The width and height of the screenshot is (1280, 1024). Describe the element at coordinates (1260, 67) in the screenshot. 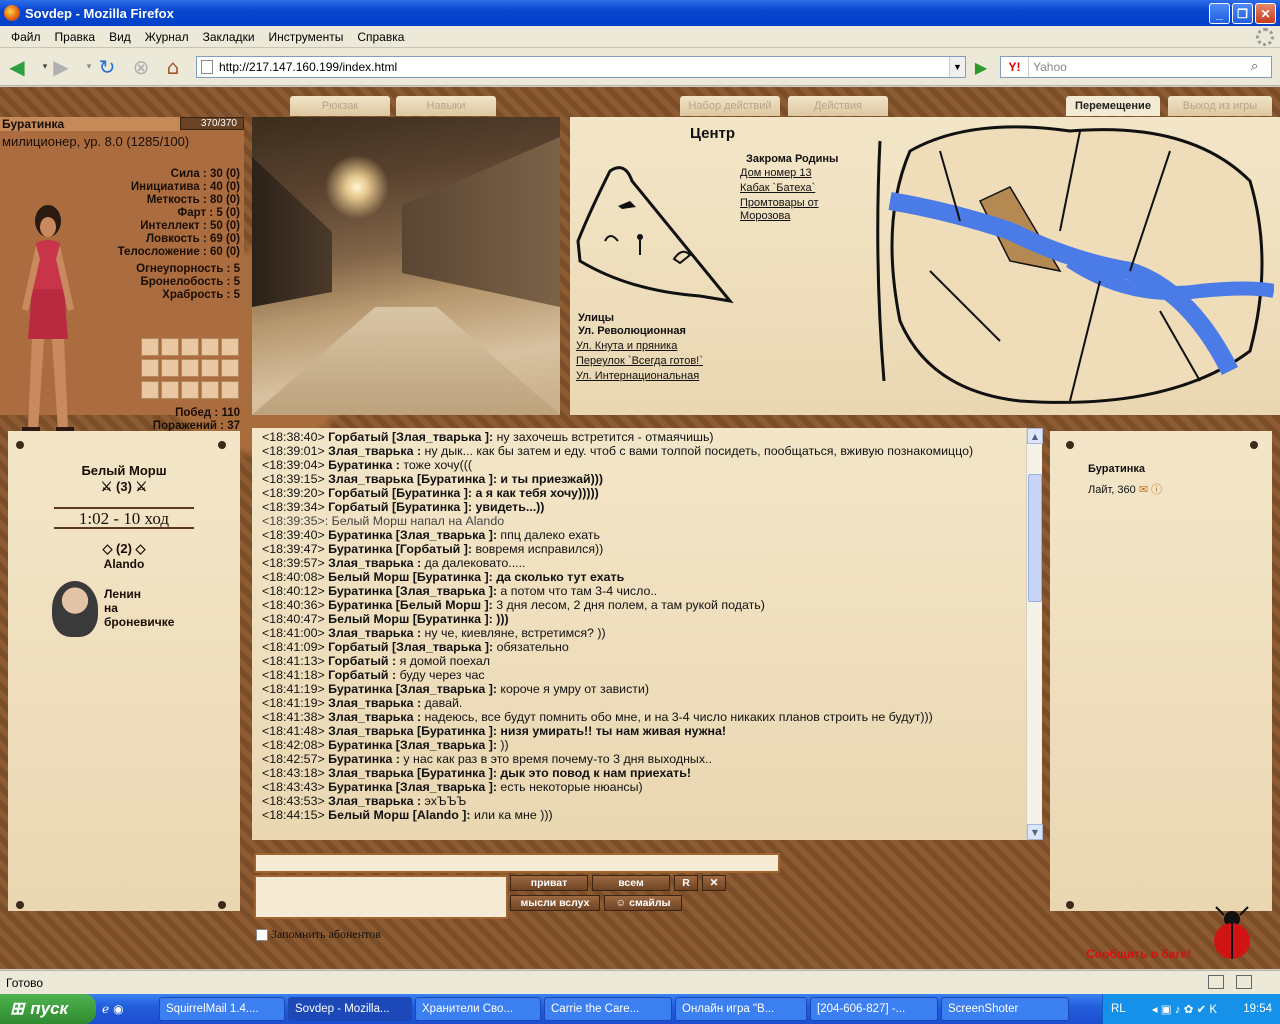

I see `search-icon: ⌕` at that location.